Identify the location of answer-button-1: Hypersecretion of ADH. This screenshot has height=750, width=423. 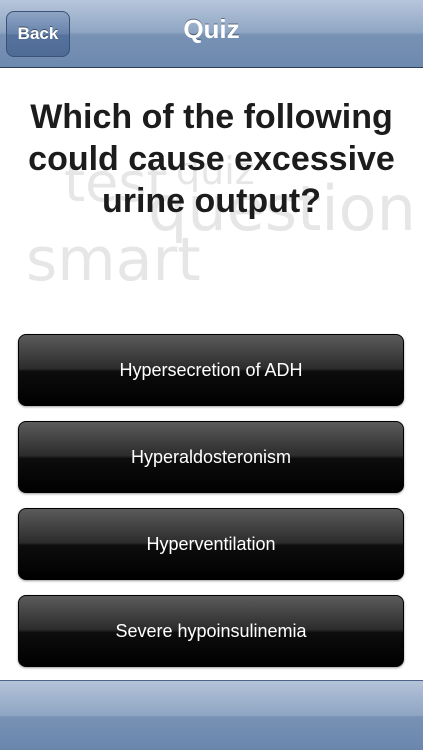
(211, 370).